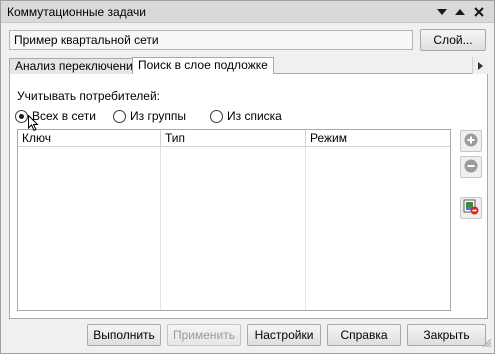  What do you see at coordinates (21, 116) in the screenshot?
I see `radio-checked-icon` at bounding box center [21, 116].